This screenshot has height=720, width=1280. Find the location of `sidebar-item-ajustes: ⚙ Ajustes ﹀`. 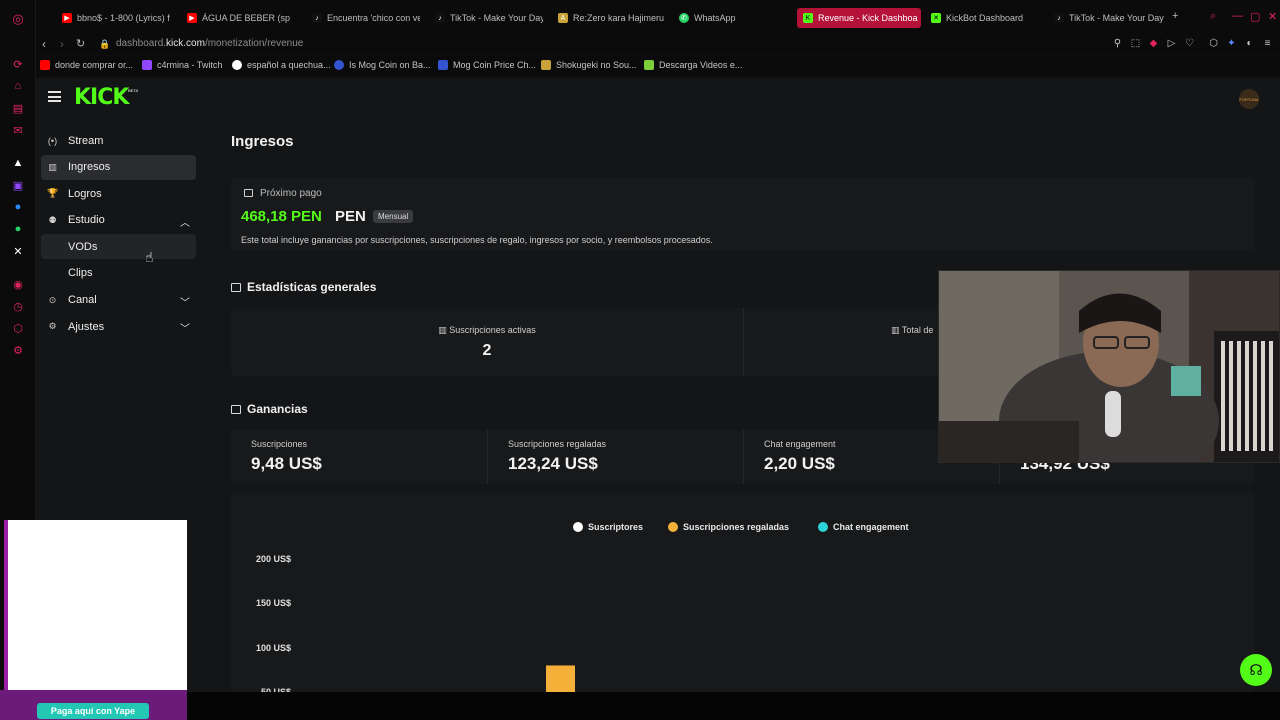

sidebar-item-ajustes: ⚙ Ajustes ﹀ is located at coordinates (118, 326).